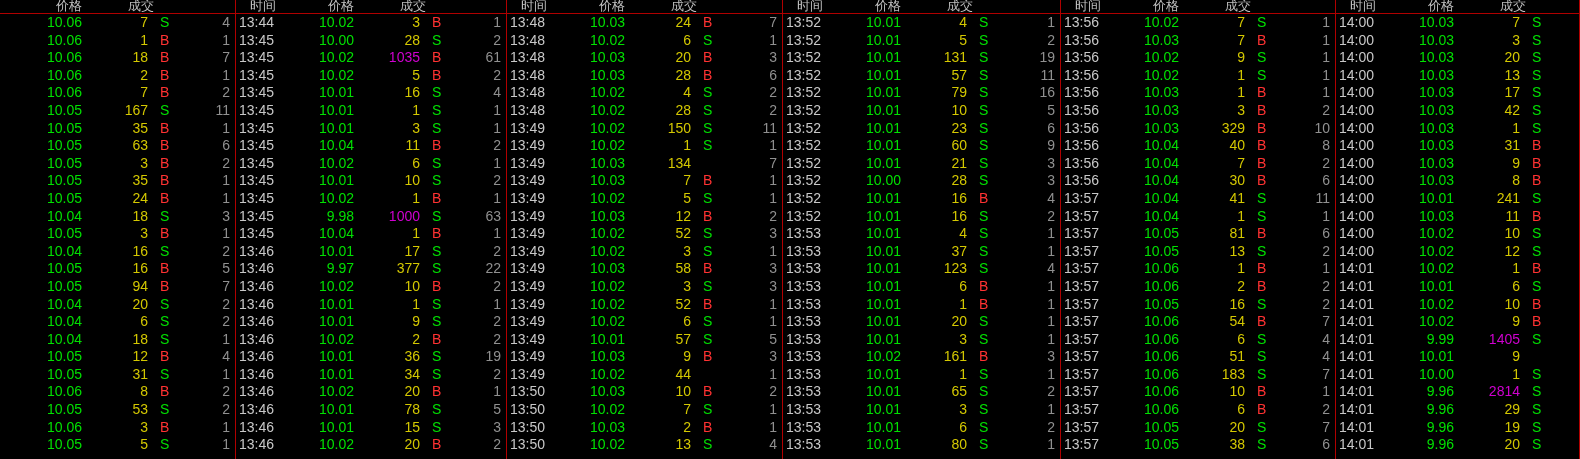 The image size is (1580, 459). Describe the element at coordinates (804, 181) in the screenshot. I see `trade-time: 13:52` at that location.